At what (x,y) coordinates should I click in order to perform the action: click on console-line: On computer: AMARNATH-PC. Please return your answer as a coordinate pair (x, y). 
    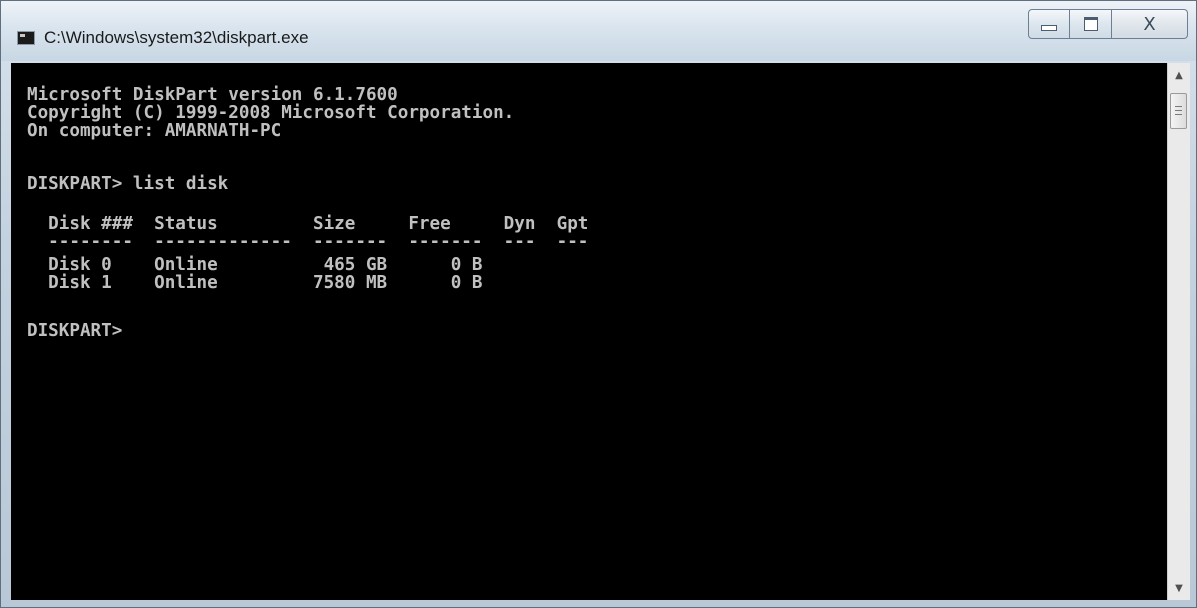
    Looking at the image, I should click on (154, 131).